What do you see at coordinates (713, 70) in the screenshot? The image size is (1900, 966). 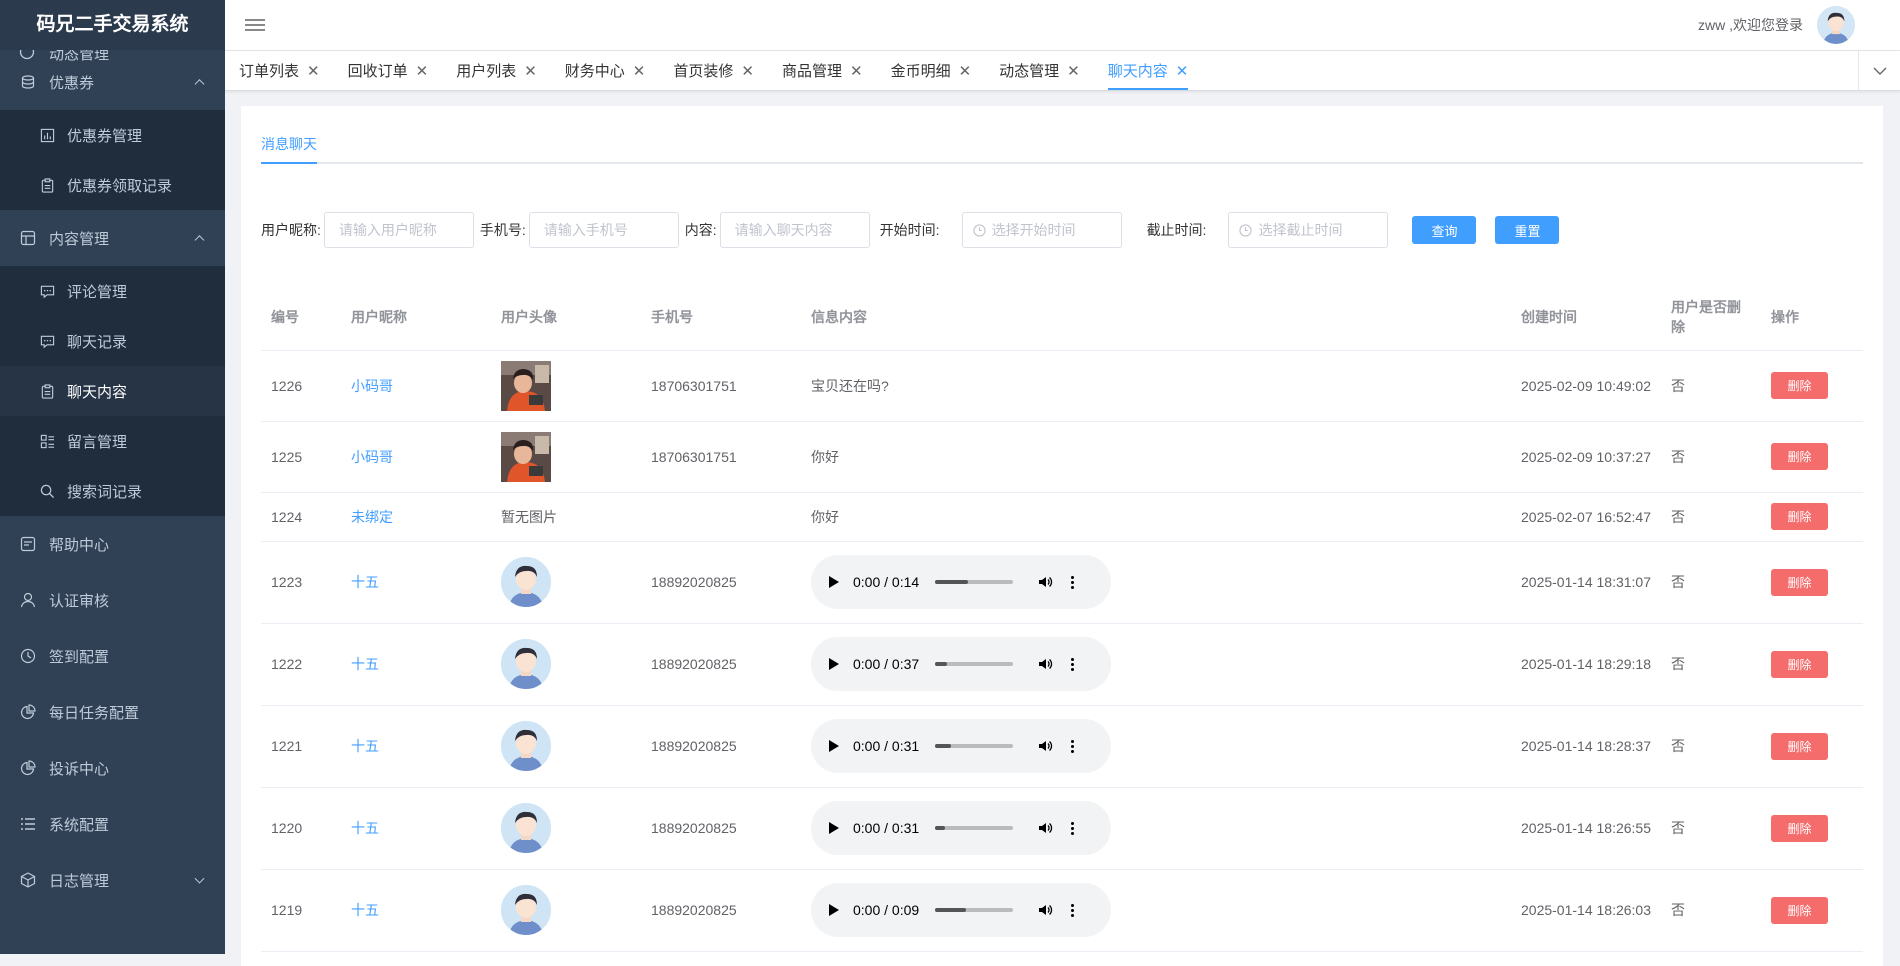 I see `tag-item: 首页装修 ✕` at bounding box center [713, 70].